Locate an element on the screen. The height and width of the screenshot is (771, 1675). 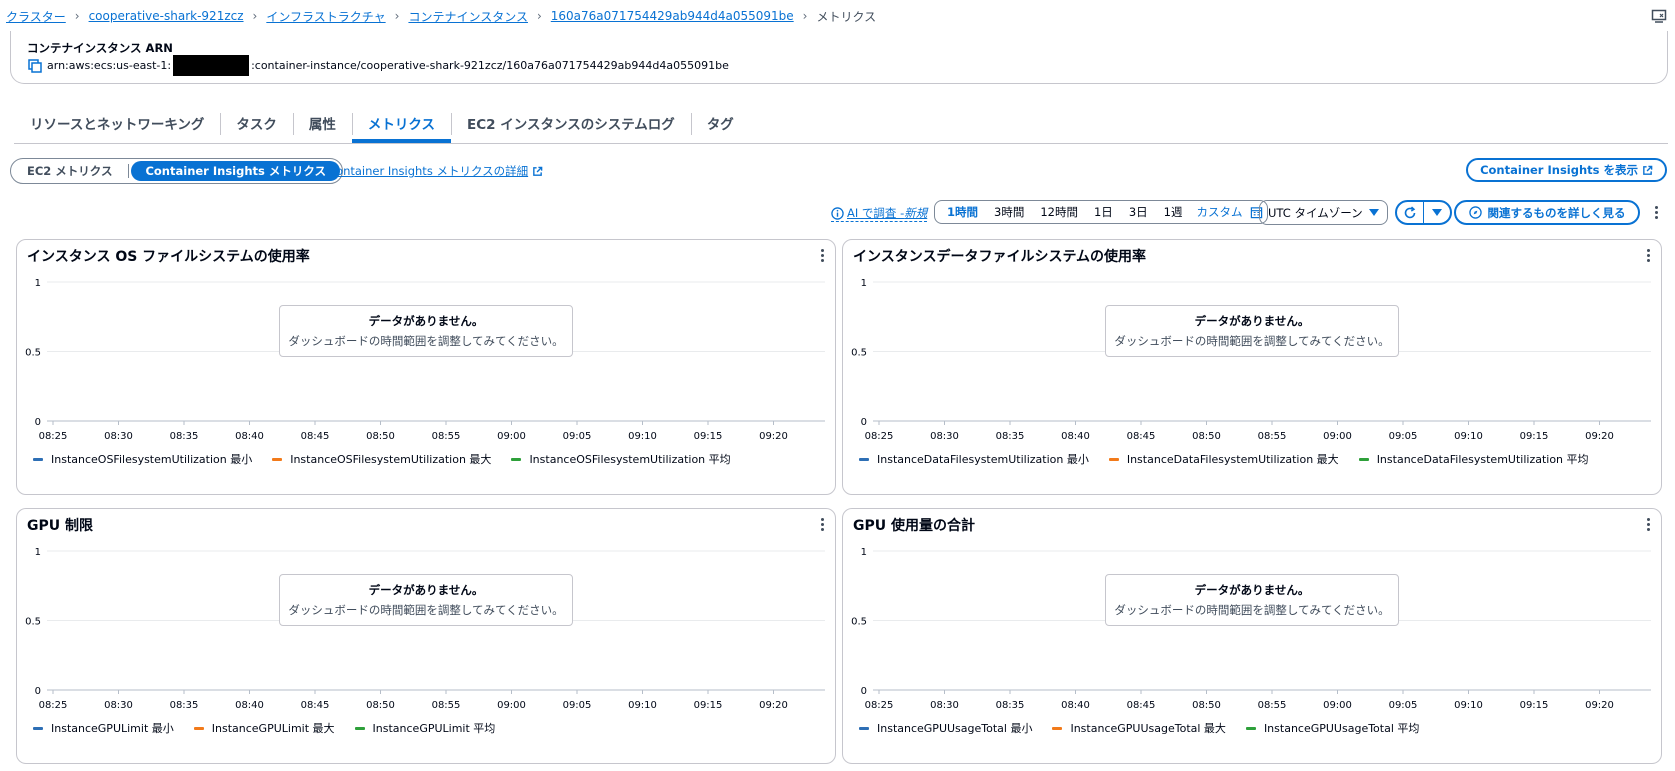
copy-icon is located at coordinates (35, 66).